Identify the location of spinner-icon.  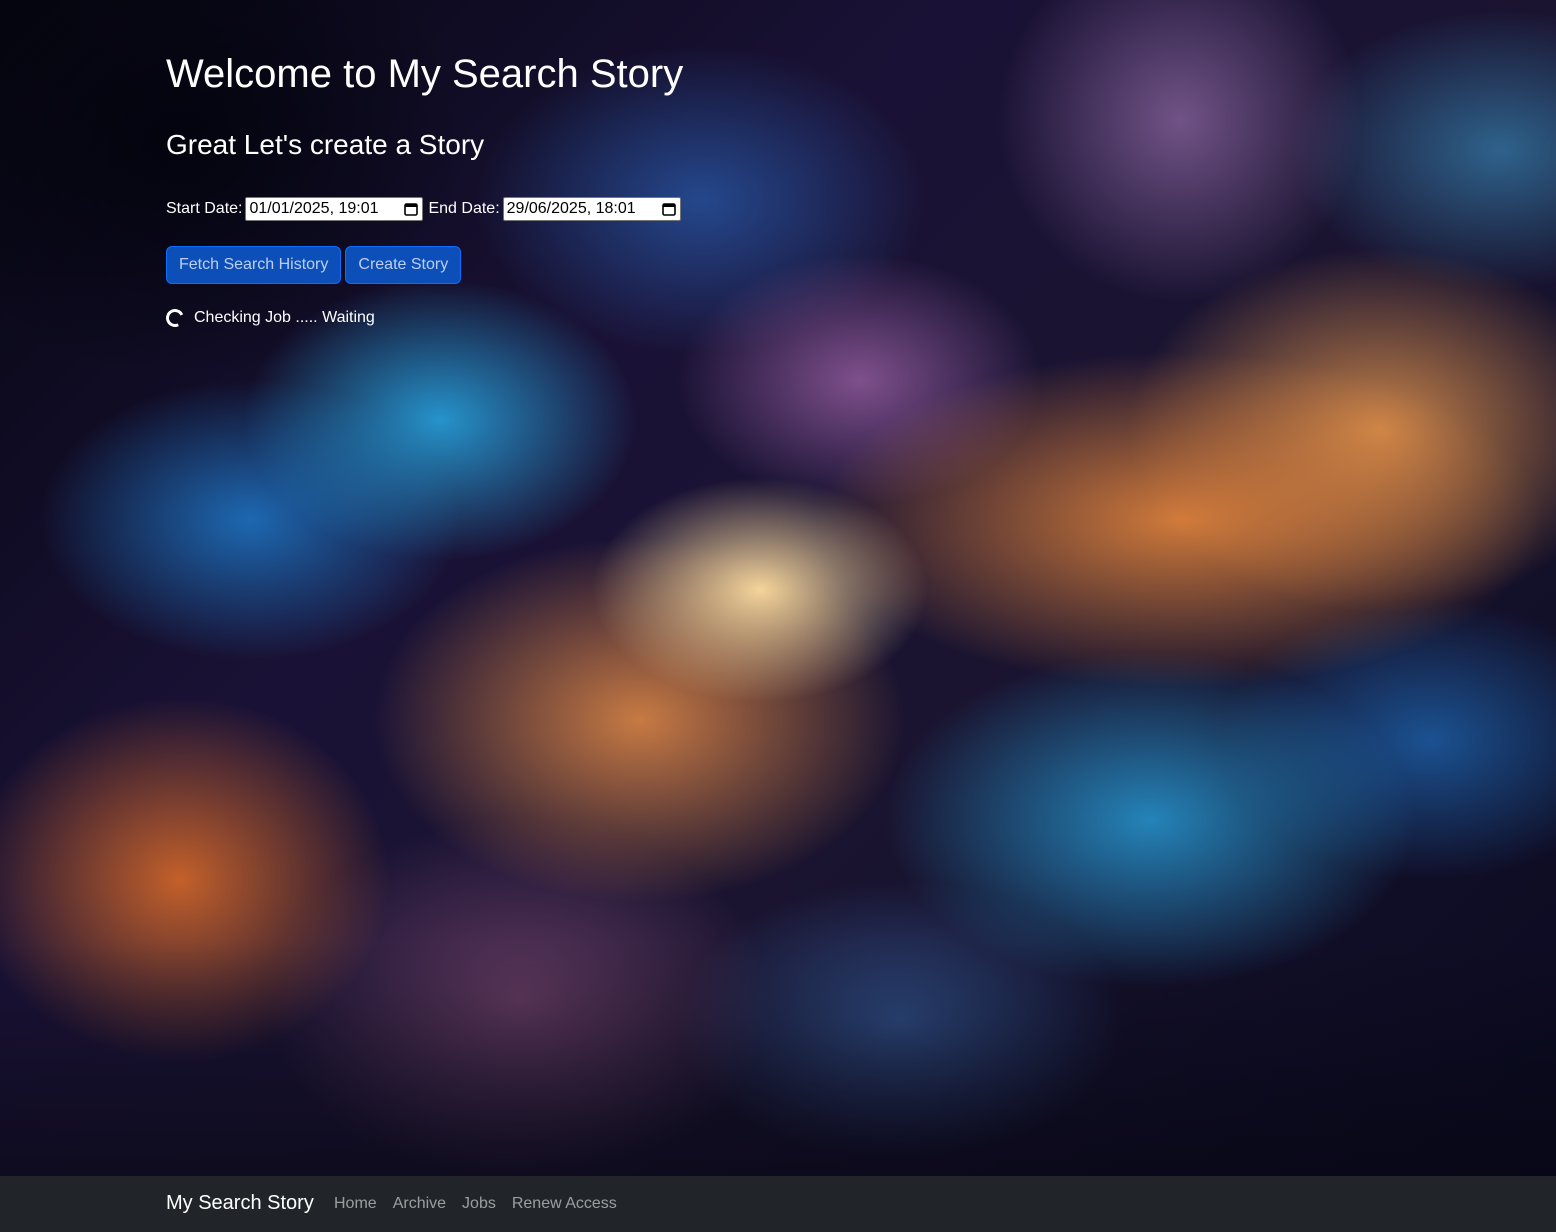
(175, 318).